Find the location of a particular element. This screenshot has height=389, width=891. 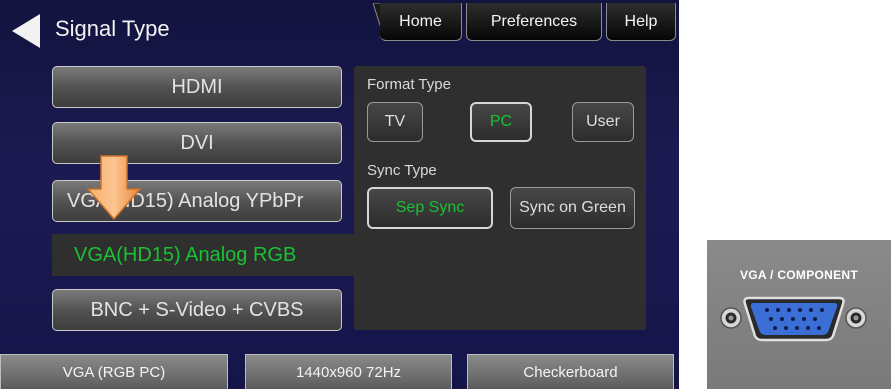

format-user-button: User is located at coordinates (603, 122).